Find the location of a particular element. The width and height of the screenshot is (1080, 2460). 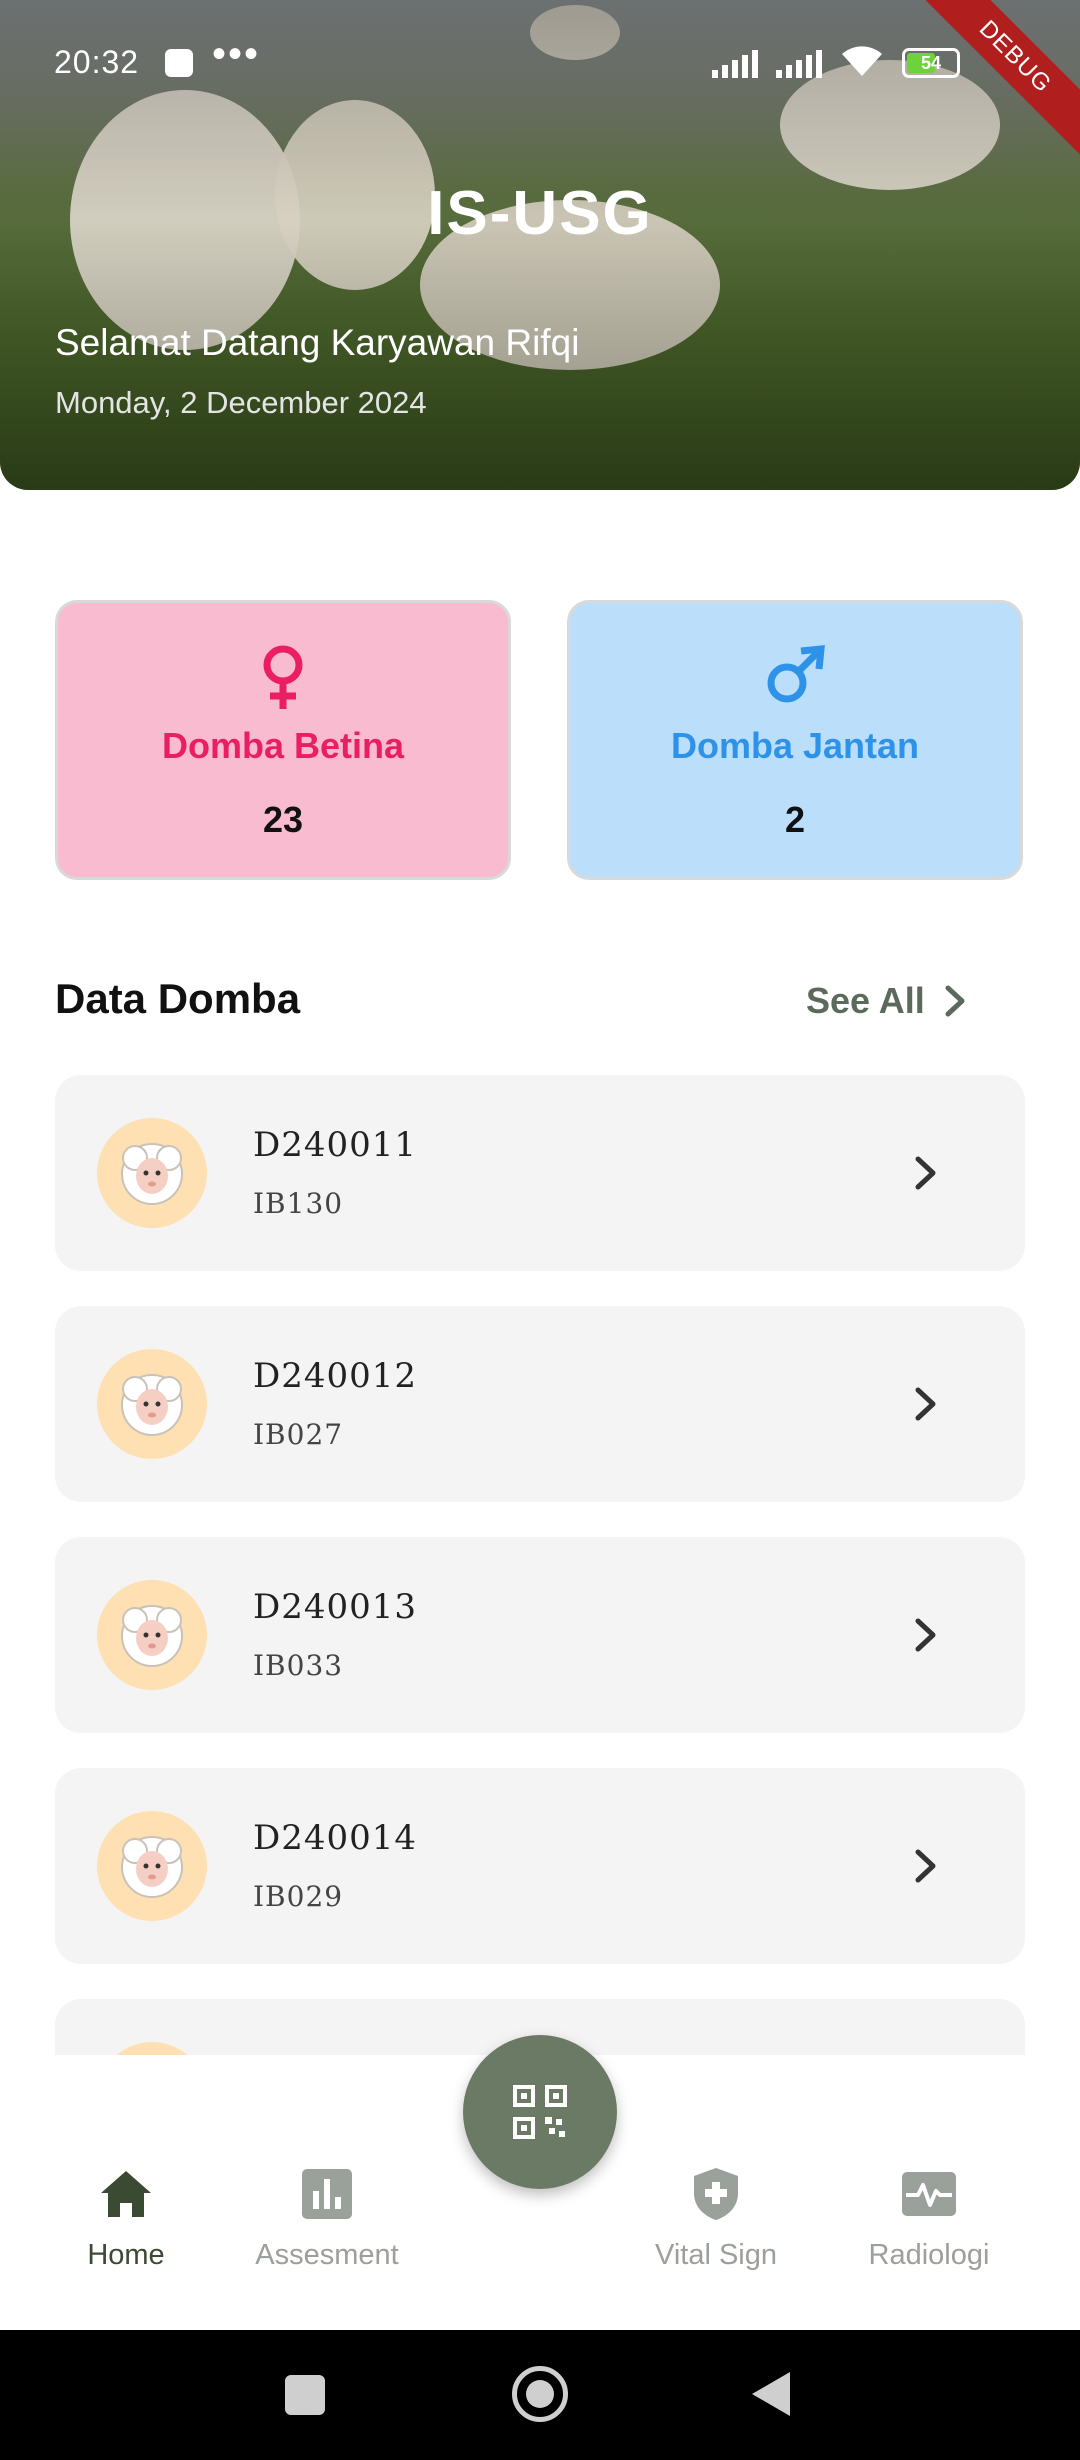

back-button is located at coordinates (771, 2394).